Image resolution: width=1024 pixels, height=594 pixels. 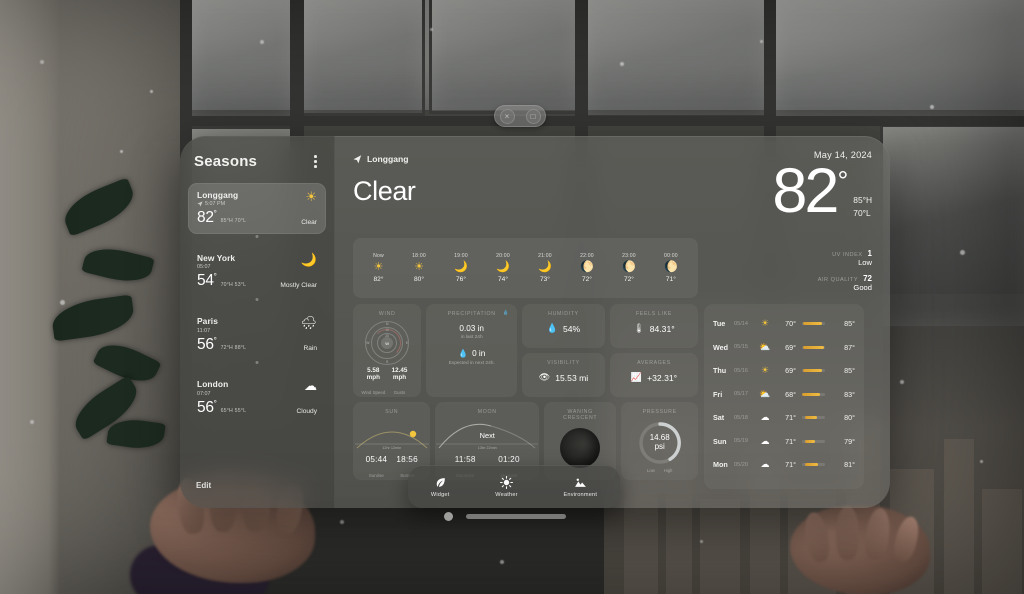 What do you see at coordinates (240, 347) in the screenshot?
I see `city-low: 88°L` at bounding box center [240, 347].